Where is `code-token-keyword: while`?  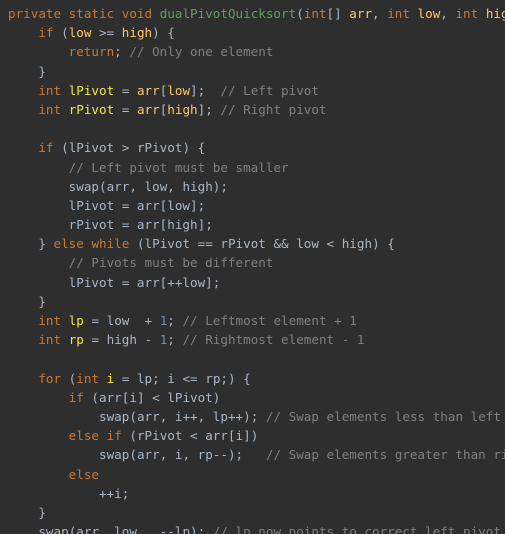
code-token-keyword: while is located at coordinates (110, 244).